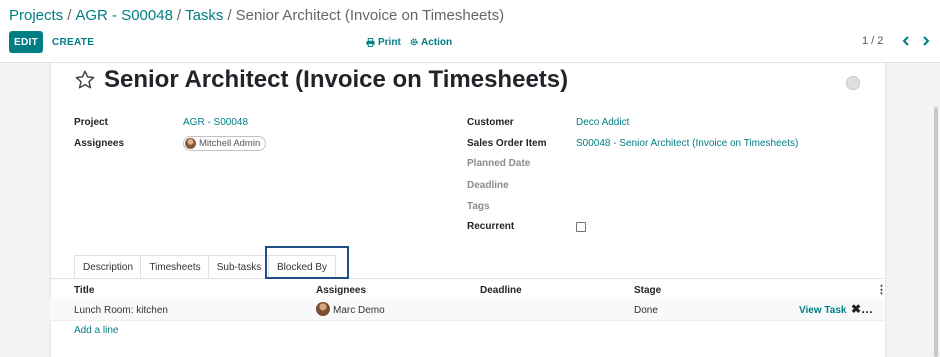 The width and height of the screenshot is (940, 357). I want to click on pager-next-button, so click(926, 41).